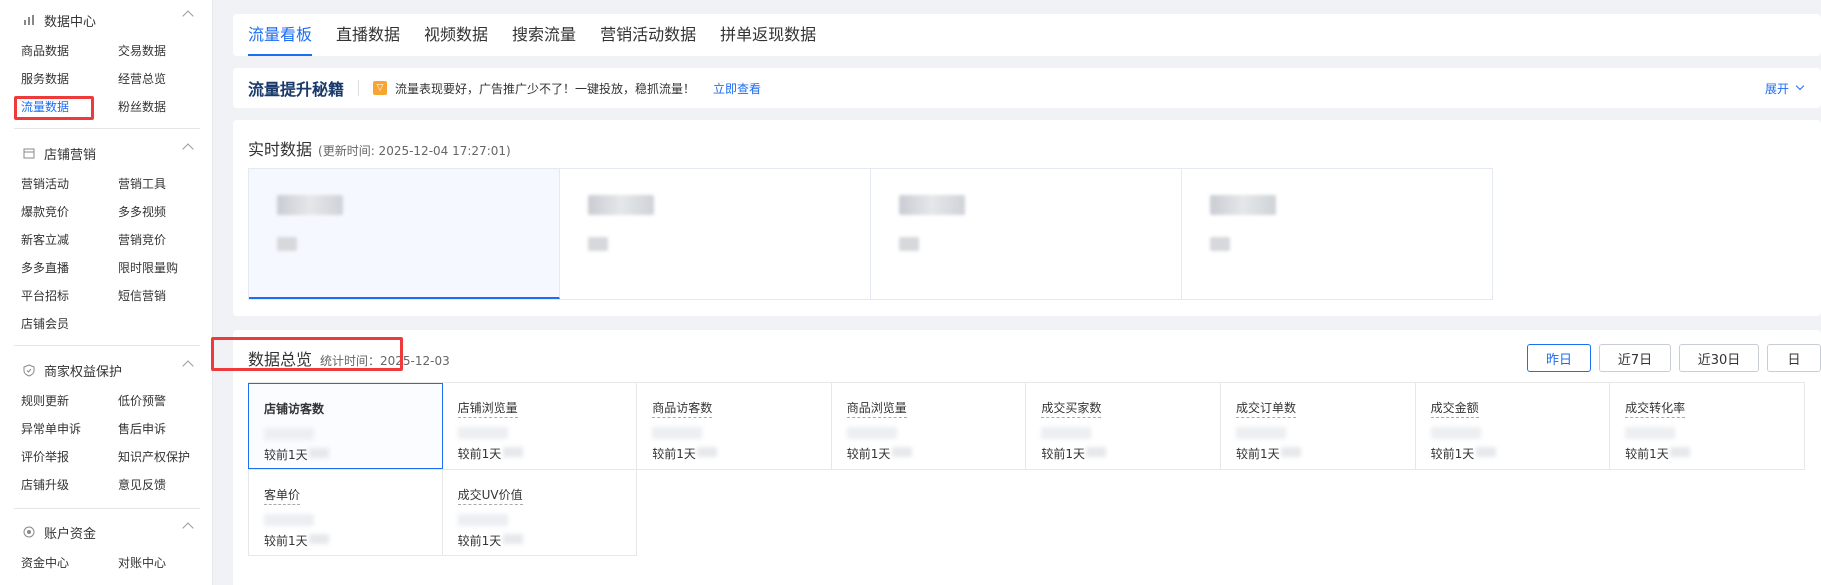 The image size is (1821, 585). I want to click on metric-label: 成交买家数, so click(1071, 408).